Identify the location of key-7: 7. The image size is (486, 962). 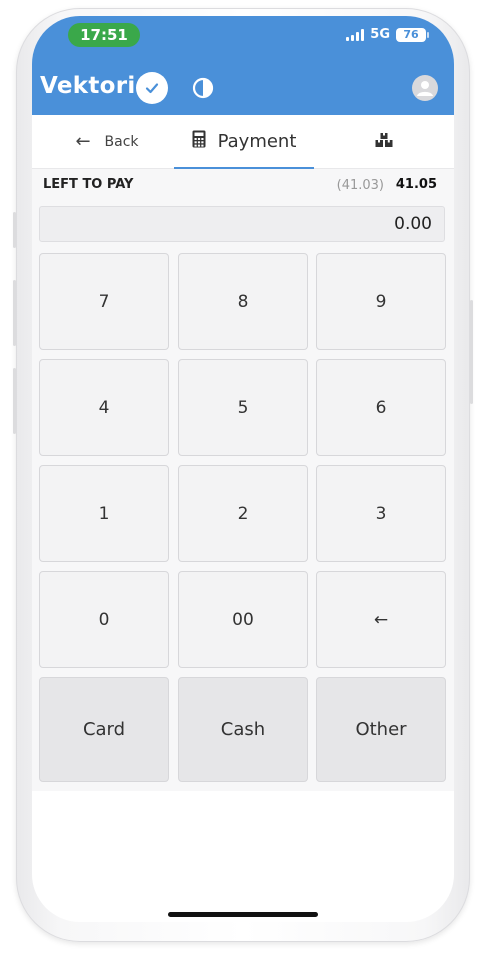
(104, 301).